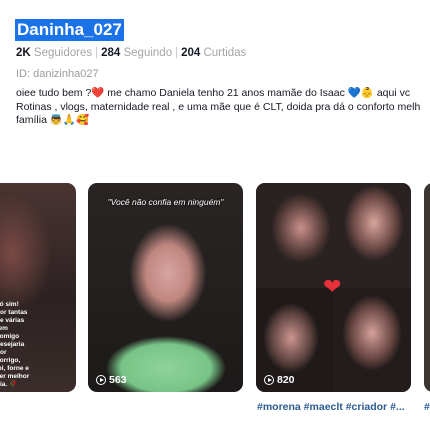 This screenshot has width=430, height=430. Describe the element at coordinates (69, 30) in the screenshot. I see `profile-username: Daninha_027` at that location.